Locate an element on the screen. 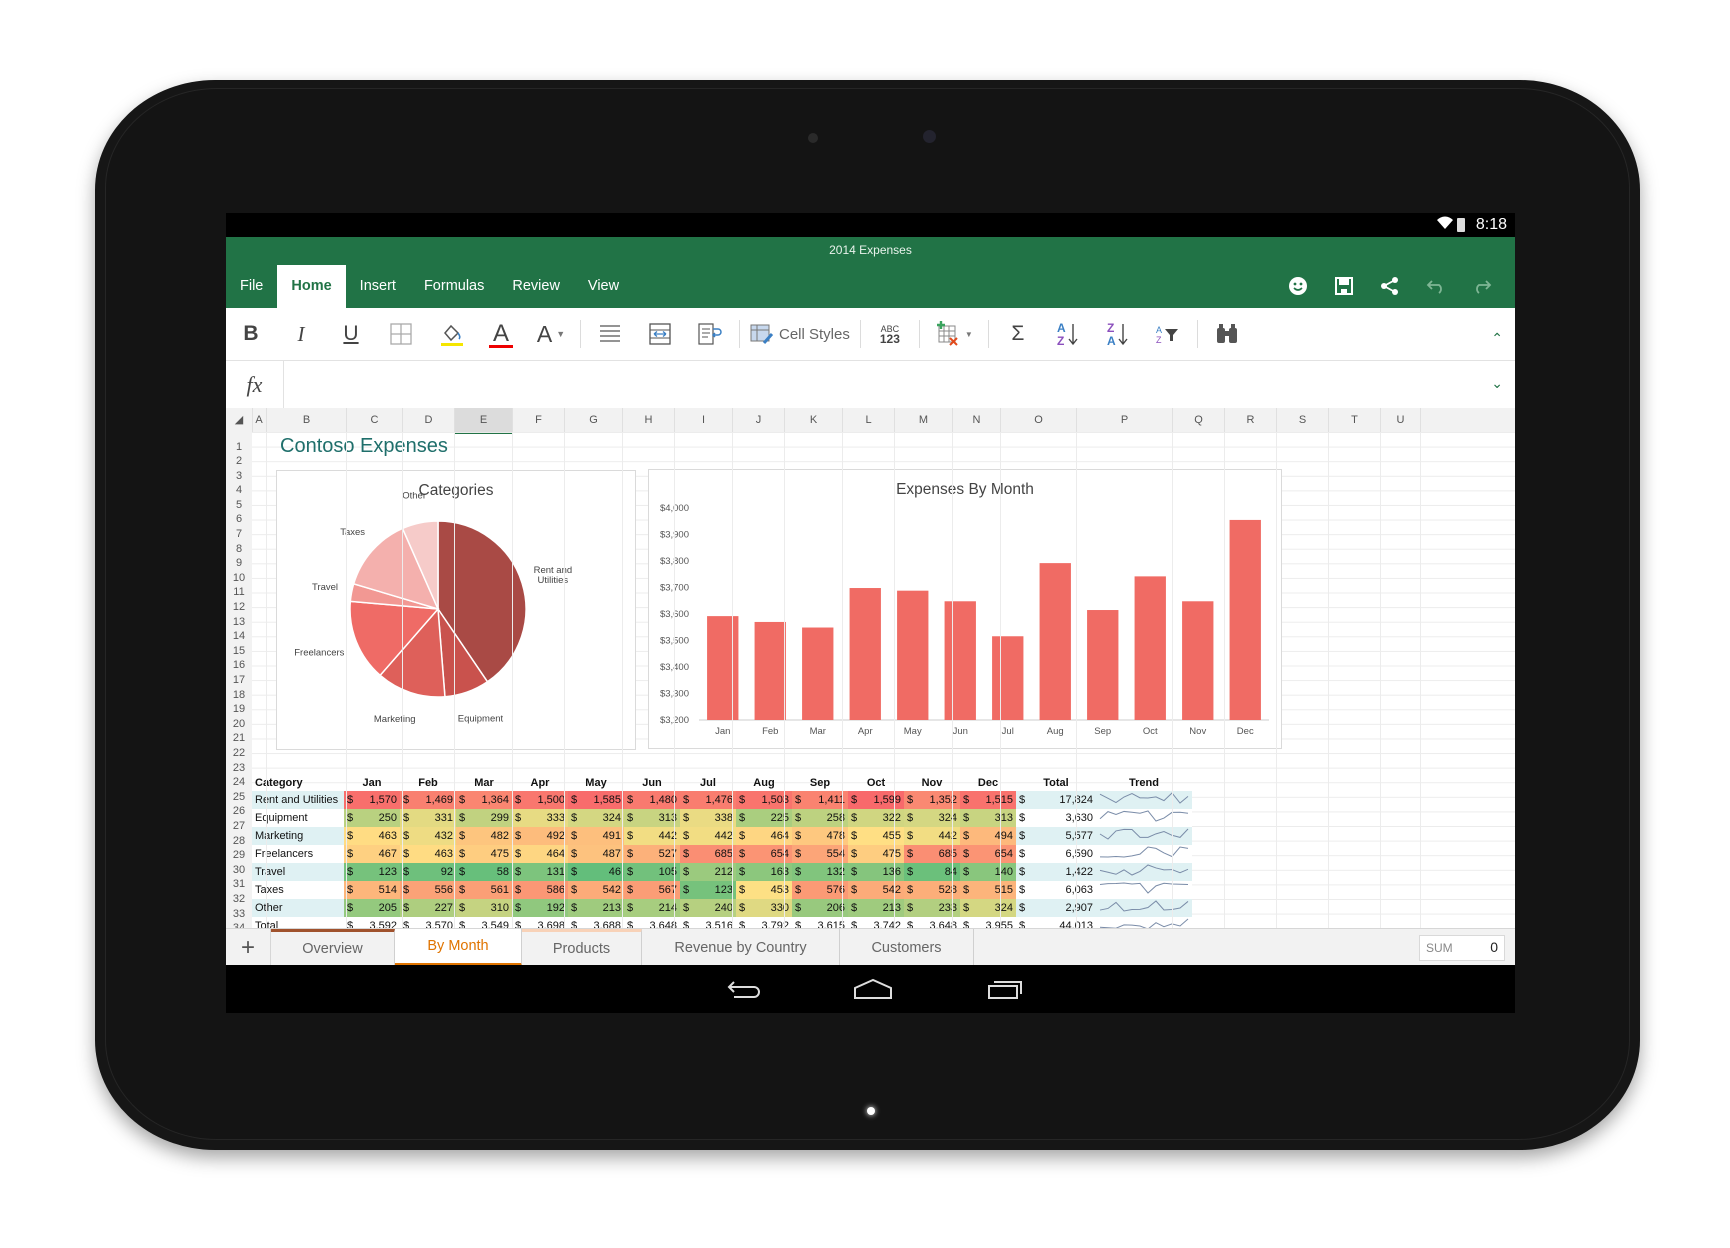 The height and width of the screenshot is (1248, 1730). row-header-2: 2 is located at coordinates (239, 461).